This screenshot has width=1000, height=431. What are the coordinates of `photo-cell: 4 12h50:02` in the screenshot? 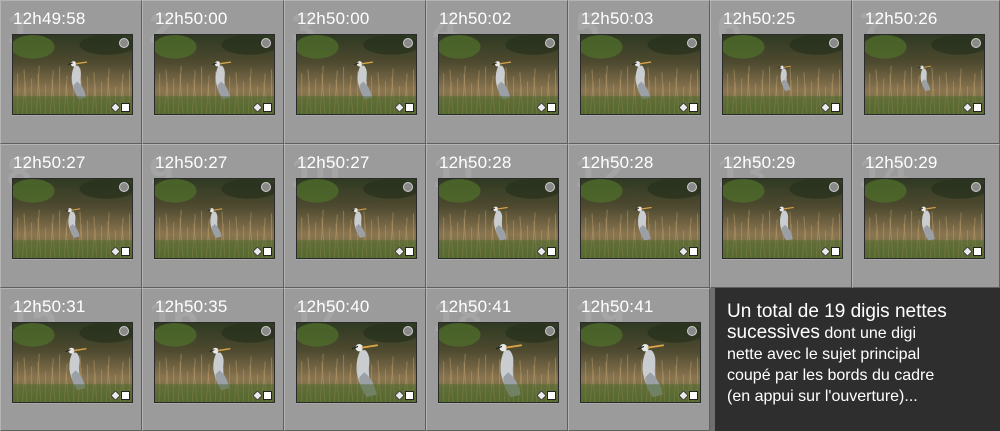 It's located at (497, 72).